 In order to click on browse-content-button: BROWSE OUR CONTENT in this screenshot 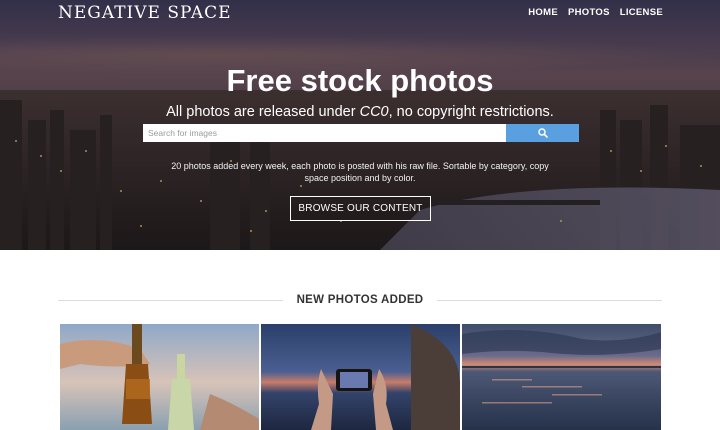, I will do `click(360, 208)`.